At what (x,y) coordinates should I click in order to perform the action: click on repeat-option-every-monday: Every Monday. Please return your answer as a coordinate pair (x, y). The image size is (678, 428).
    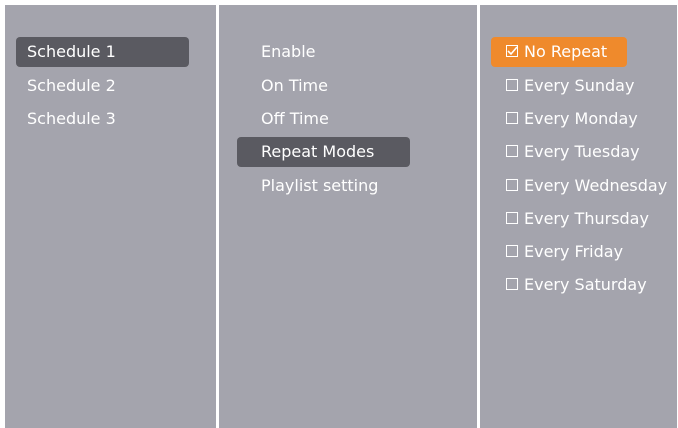
    Looking at the image, I should click on (564, 119).